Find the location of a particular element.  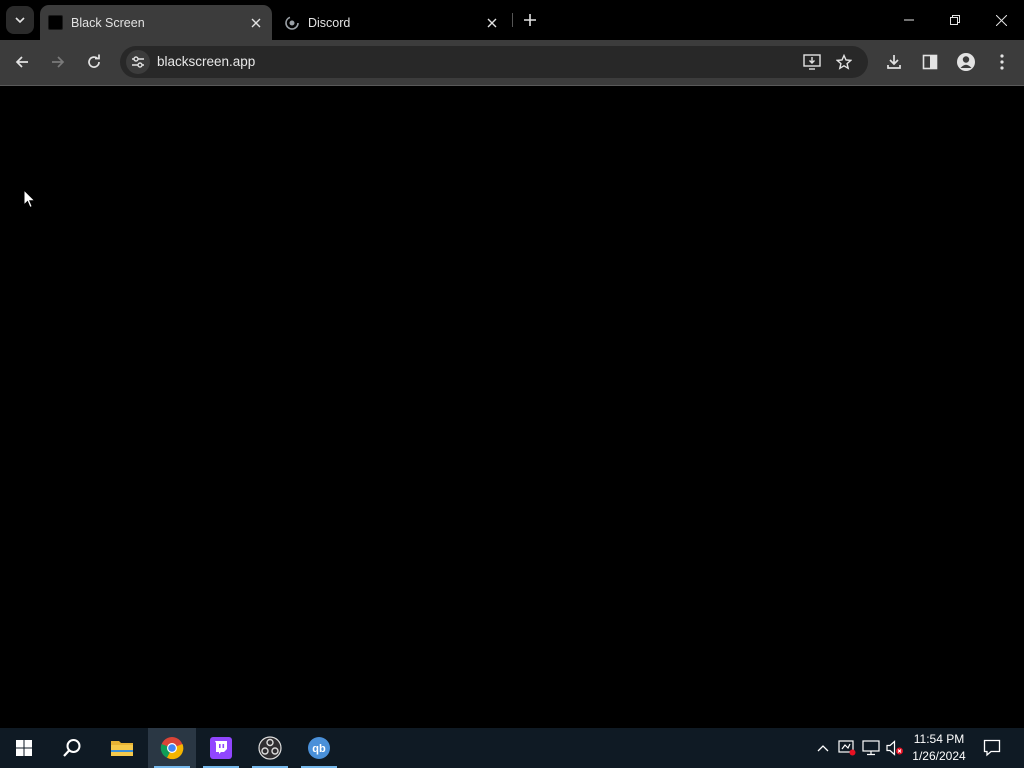

notification-icon is located at coordinates (992, 748).